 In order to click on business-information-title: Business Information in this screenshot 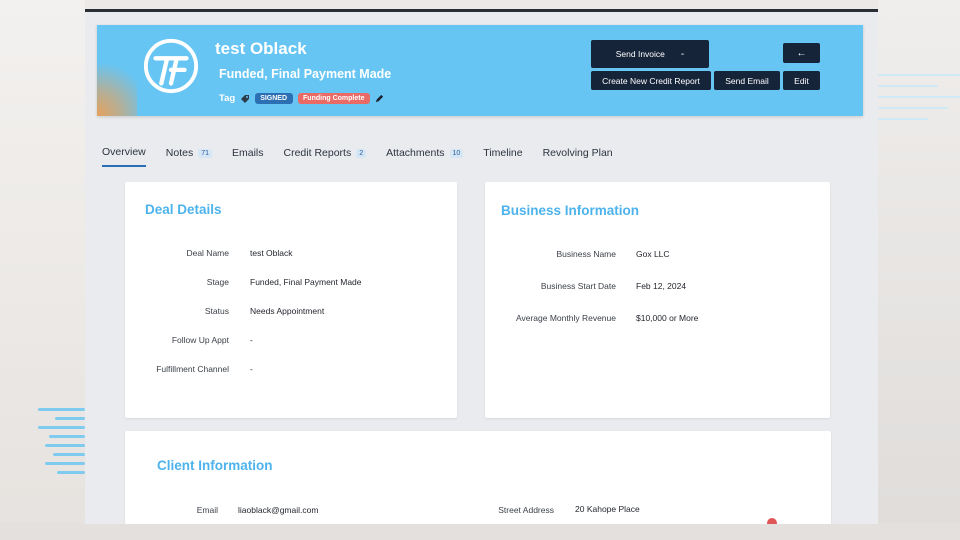, I will do `click(570, 210)`.